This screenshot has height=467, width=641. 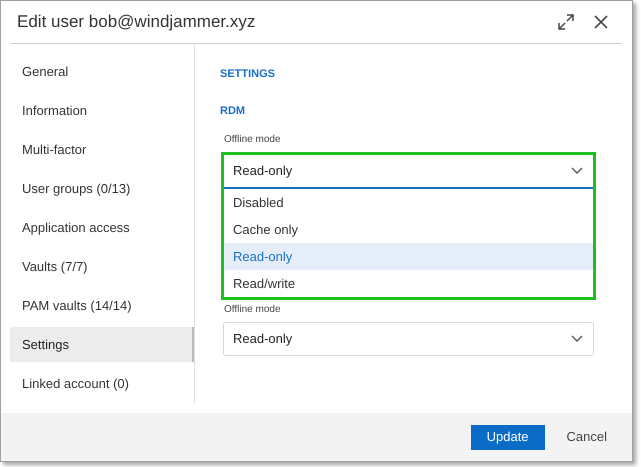 I want to click on section-heading: SETTINGS, so click(x=248, y=74).